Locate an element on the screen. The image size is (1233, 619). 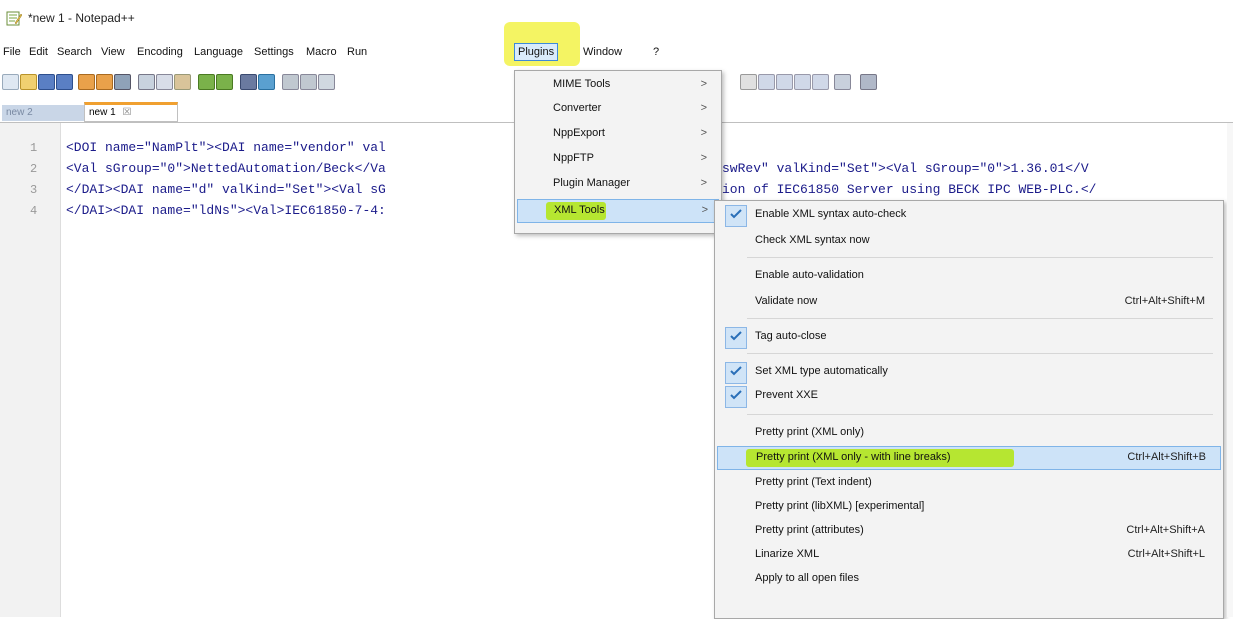
menu-item-shortcut: Ctrl+Alt+Shift+L is located at coordinates (1166, 554).